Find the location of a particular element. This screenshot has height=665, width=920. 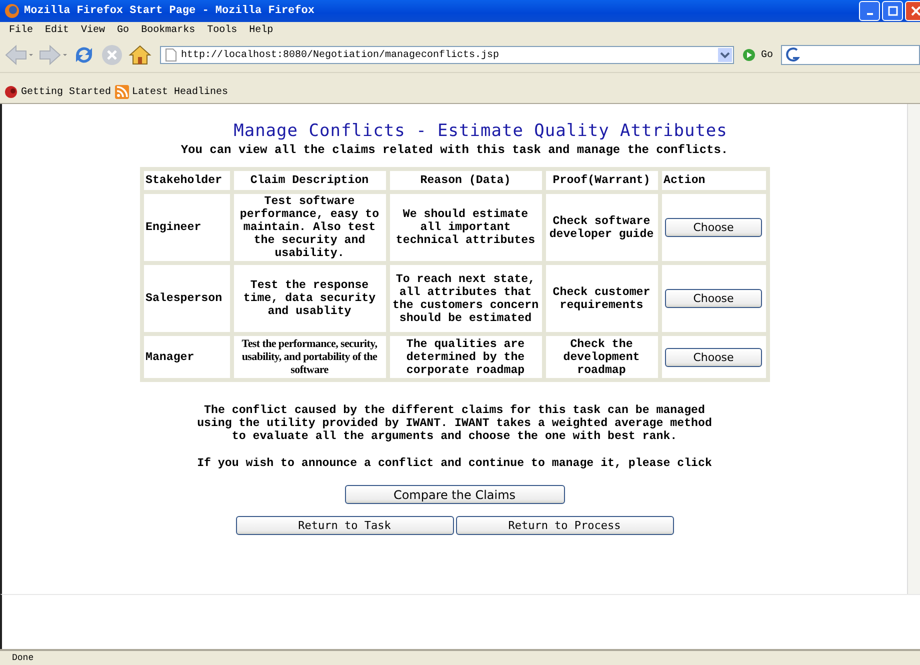

menu-item: View is located at coordinates (93, 30).